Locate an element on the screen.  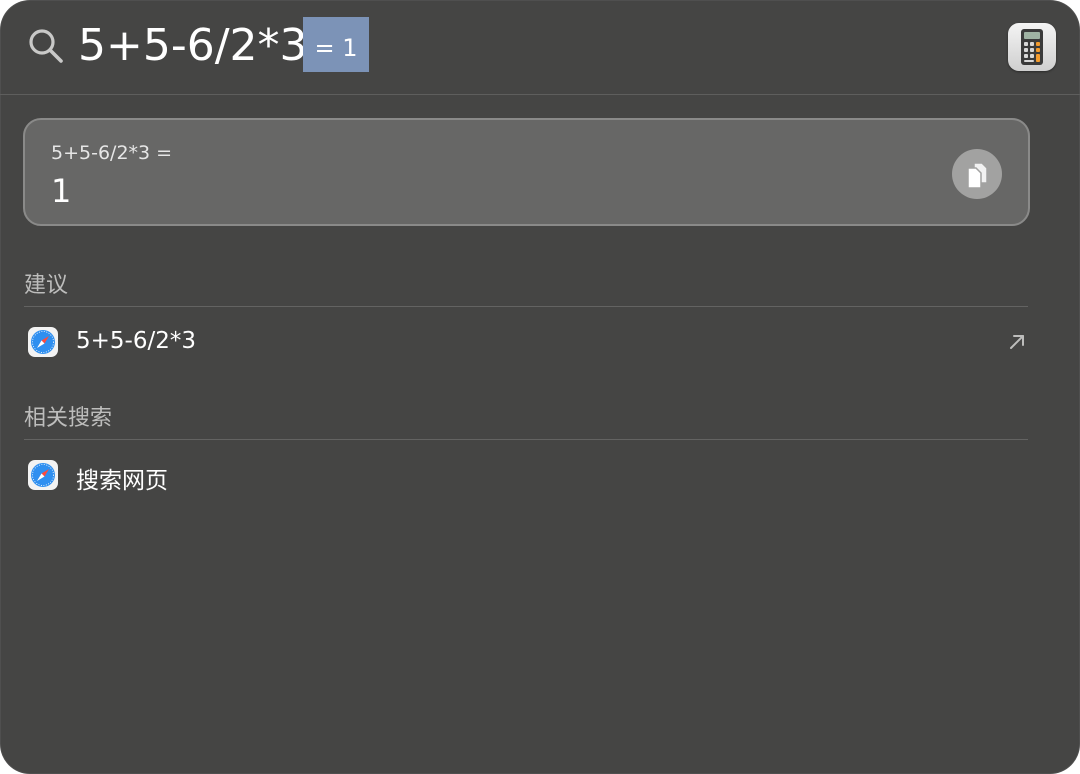
suggestion-item: 5+5-6/2*3 is located at coordinates (526, 342).